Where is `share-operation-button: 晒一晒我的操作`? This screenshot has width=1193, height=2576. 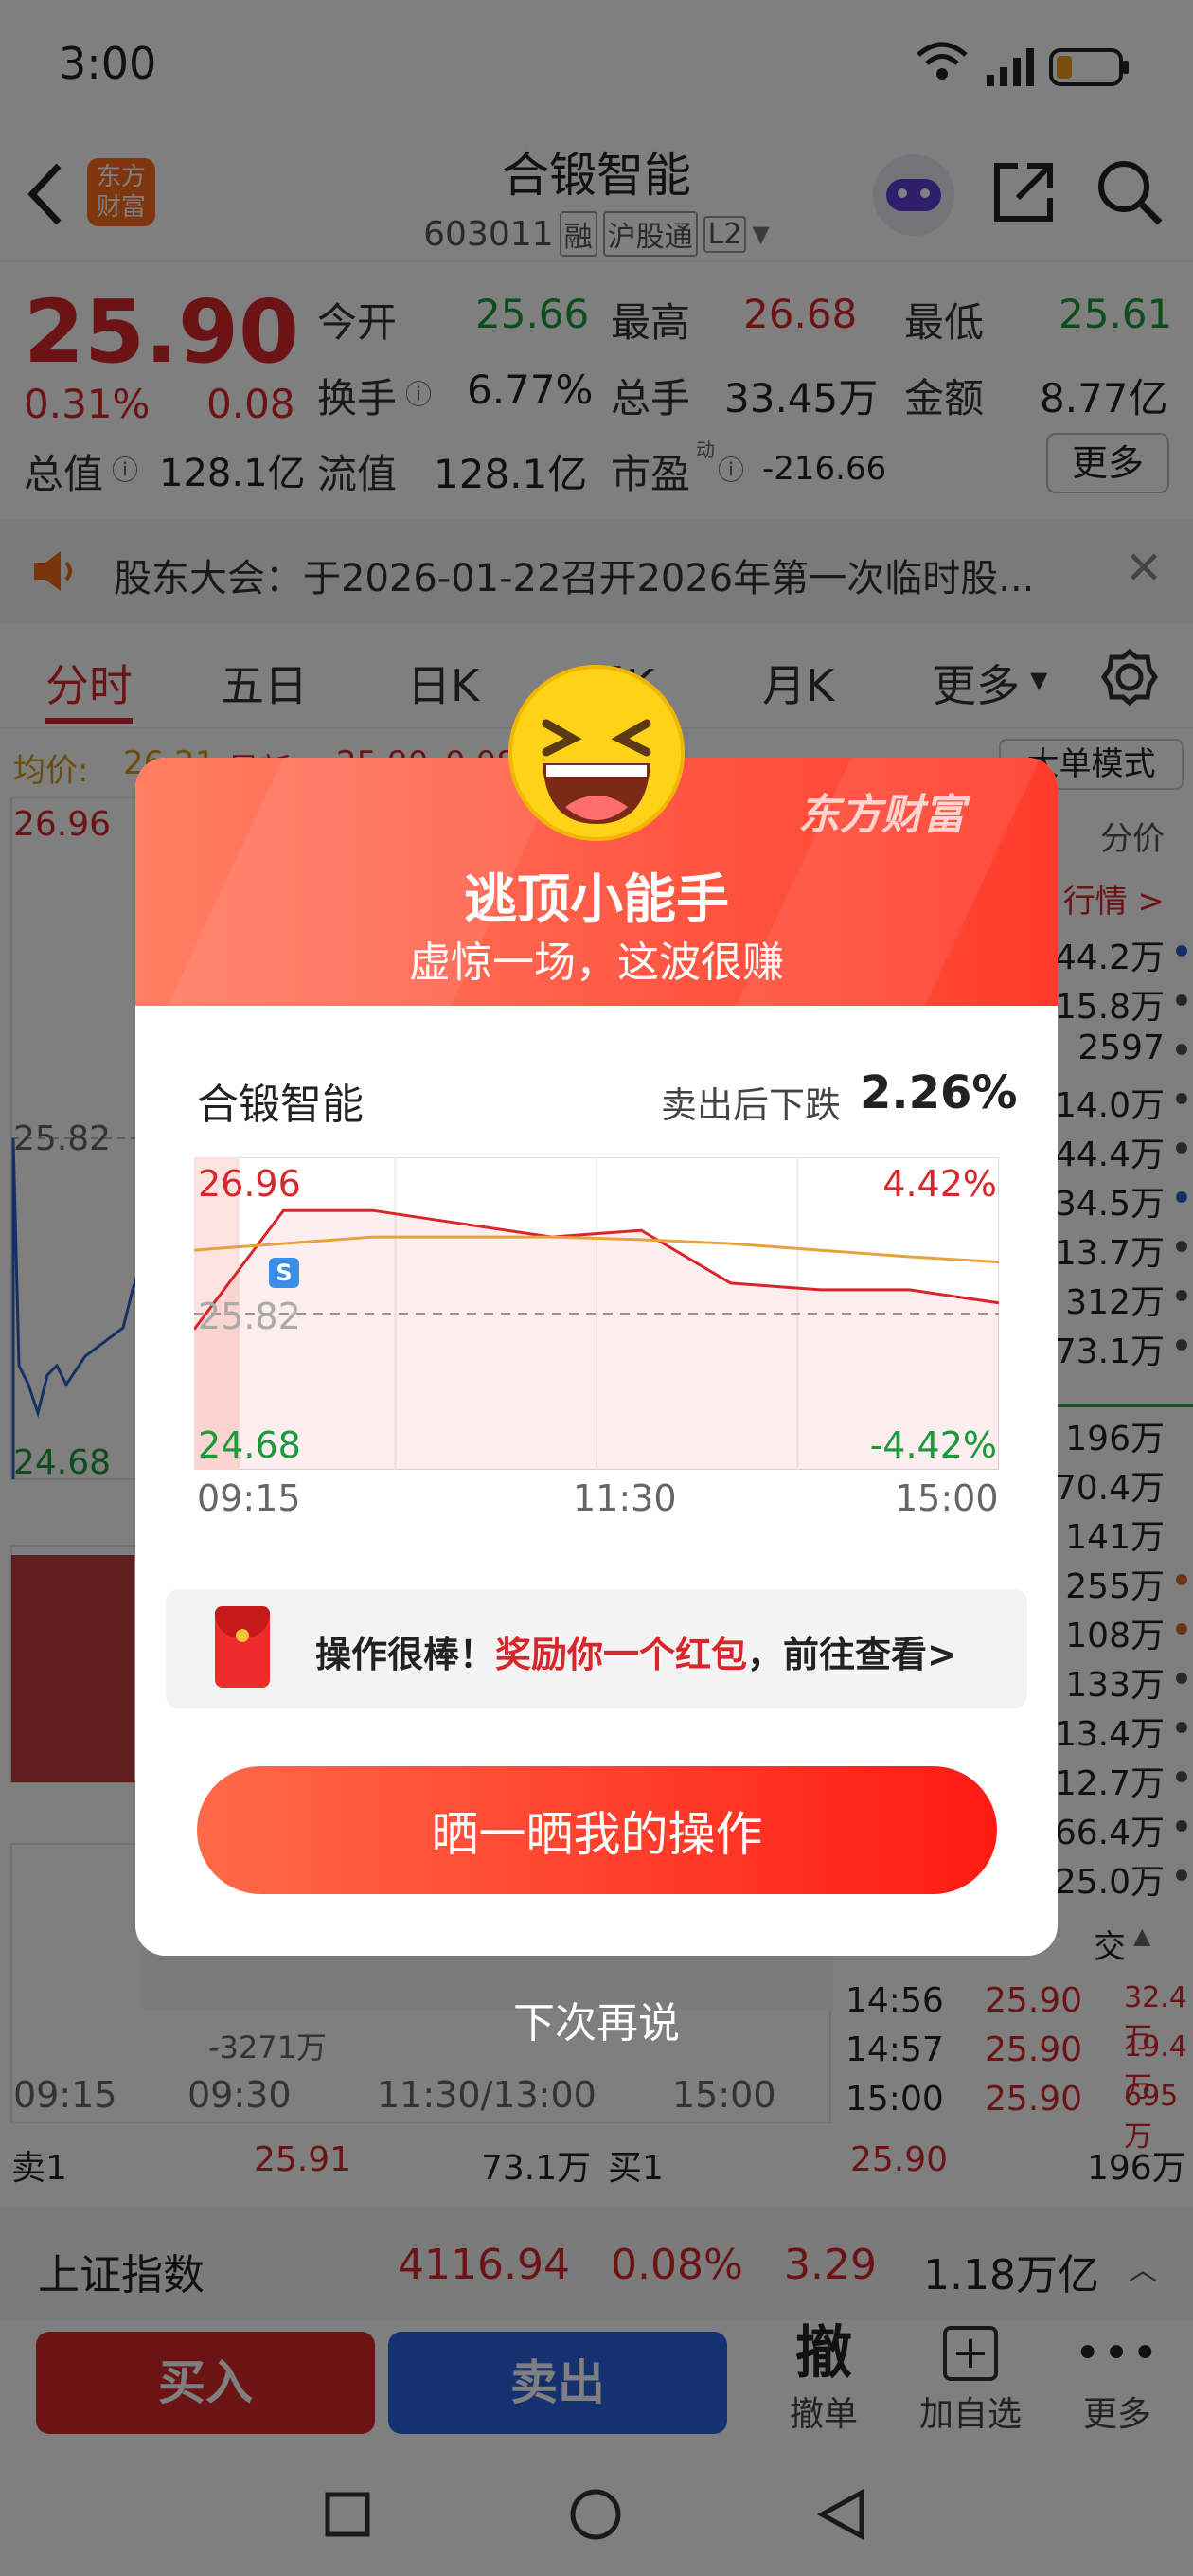
share-operation-button: 晒一晒我的操作 is located at coordinates (597, 1830).